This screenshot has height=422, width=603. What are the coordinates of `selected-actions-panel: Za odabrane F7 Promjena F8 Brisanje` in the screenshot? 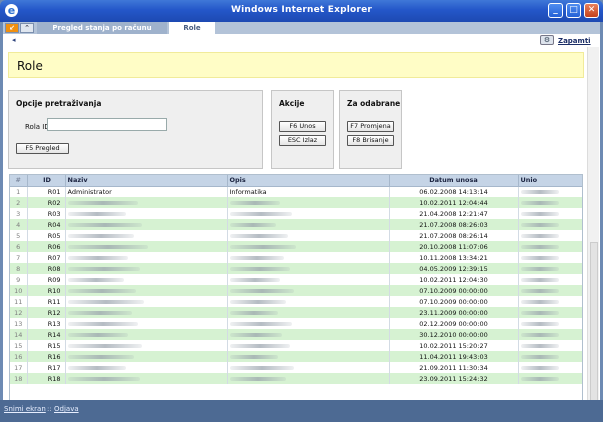 It's located at (370, 129).